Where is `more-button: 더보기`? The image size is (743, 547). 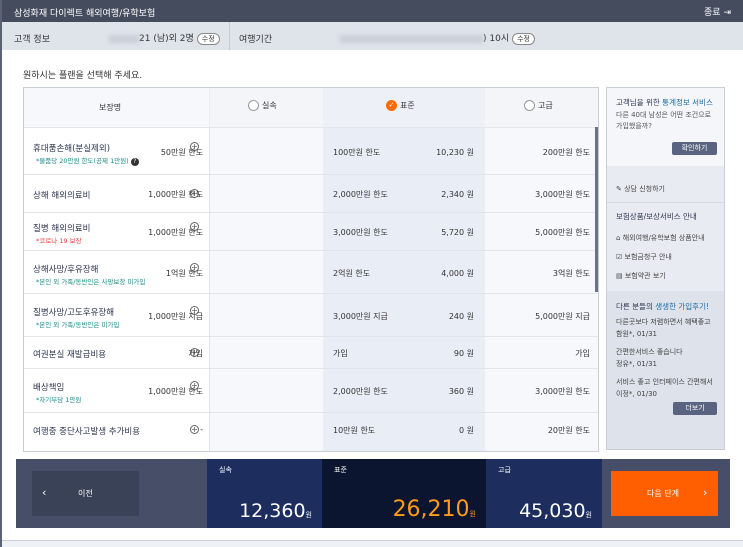
more-button: 더보기 is located at coordinates (695, 408).